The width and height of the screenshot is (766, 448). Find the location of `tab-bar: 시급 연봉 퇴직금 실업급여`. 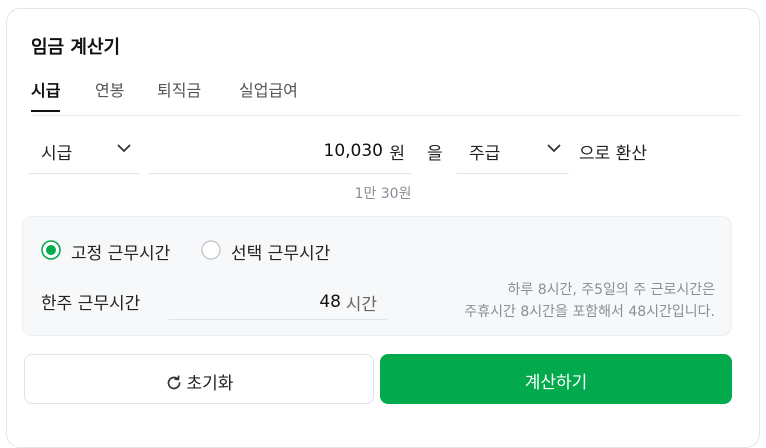

tab-bar: 시급 연봉 퇴직금 실업급여 is located at coordinates (386, 96).